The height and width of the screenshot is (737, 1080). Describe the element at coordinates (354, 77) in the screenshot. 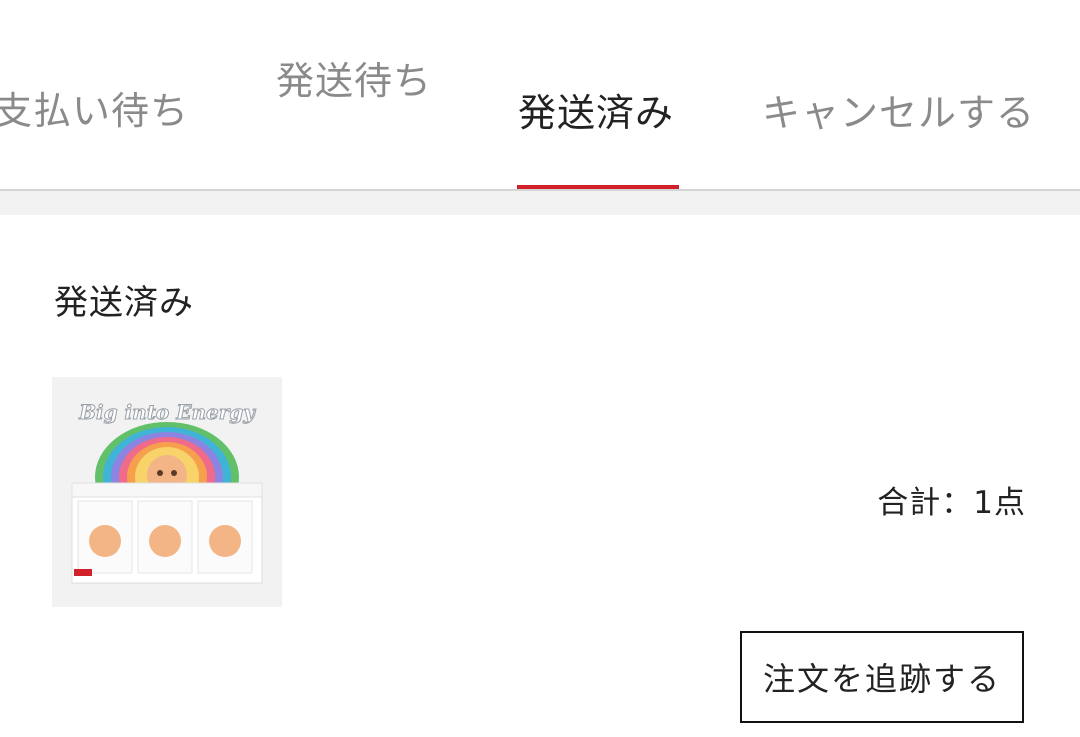

I see `tab-awaiting-shipment: 発送待ち` at that location.